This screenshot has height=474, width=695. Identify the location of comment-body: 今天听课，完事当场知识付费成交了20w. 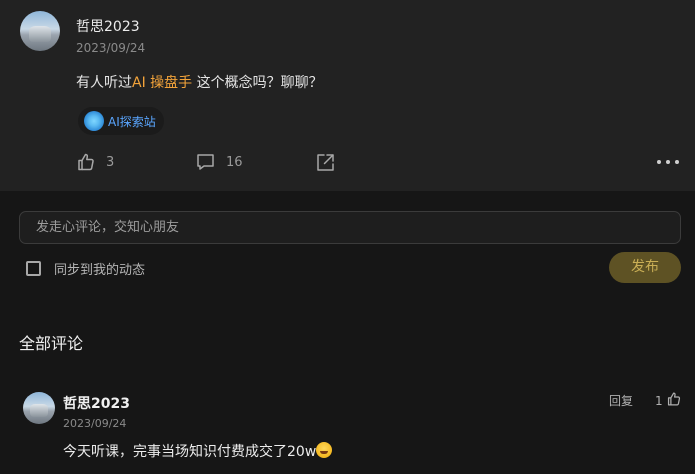
(190, 452).